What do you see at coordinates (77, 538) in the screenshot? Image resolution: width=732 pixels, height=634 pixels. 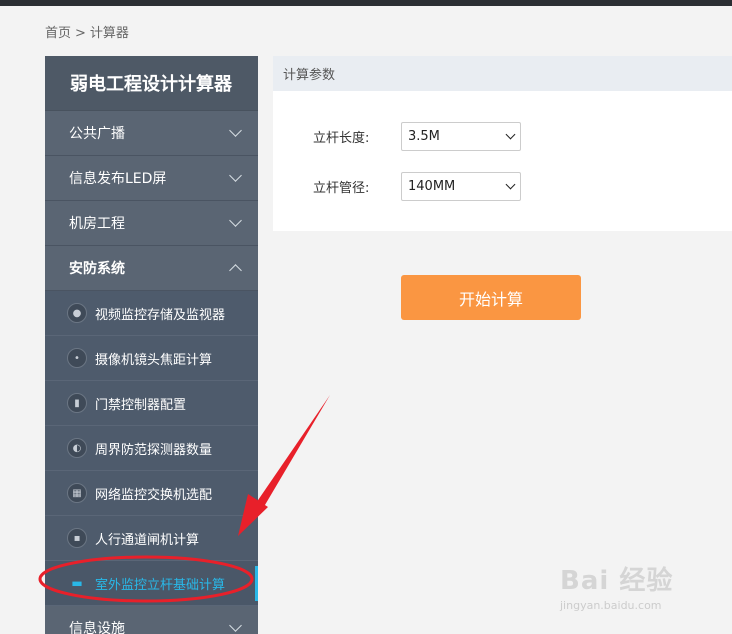 I see `turnstile-icon: ▪` at bounding box center [77, 538].